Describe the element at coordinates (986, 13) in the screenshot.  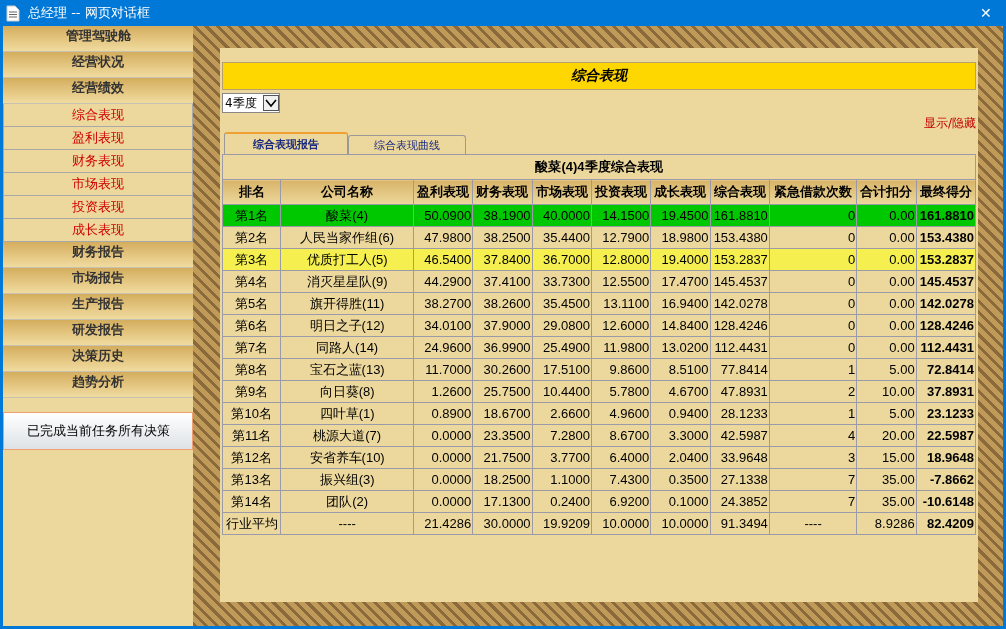
I see `close-button: ✕` at that location.